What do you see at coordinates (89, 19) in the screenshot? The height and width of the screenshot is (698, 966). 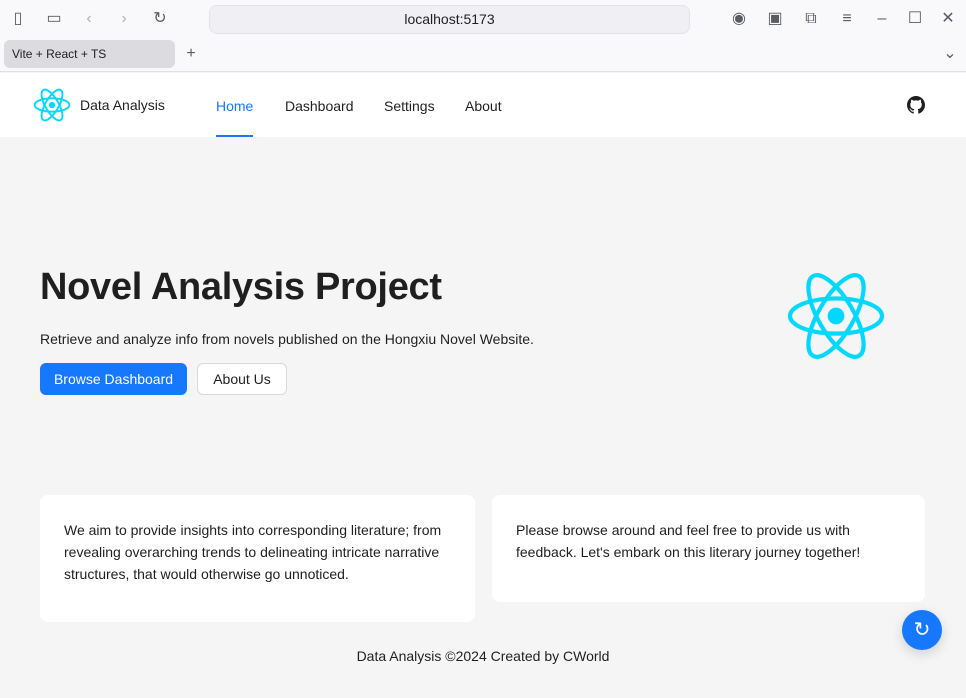 I see `back-icon: ‹` at bounding box center [89, 19].